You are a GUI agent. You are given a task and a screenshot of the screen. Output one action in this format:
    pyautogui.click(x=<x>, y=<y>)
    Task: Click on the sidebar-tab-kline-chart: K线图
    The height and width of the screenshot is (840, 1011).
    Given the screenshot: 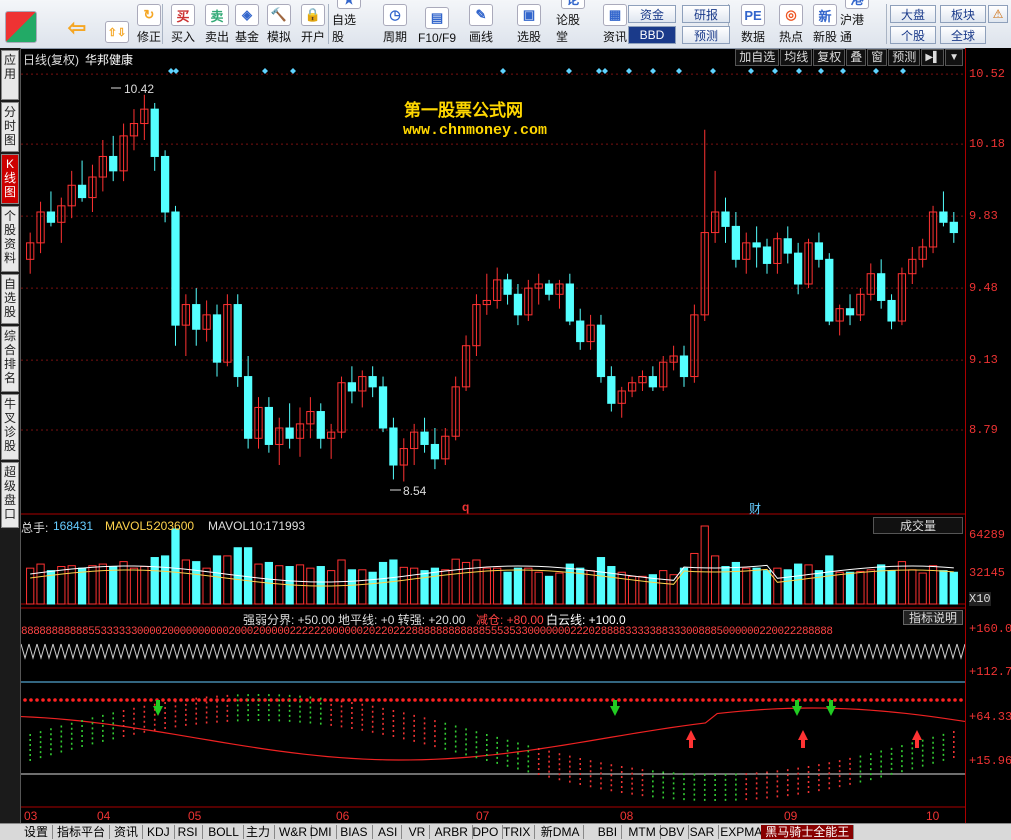 What is the action you would take?
    pyautogui.click(x=10, y=179)
    